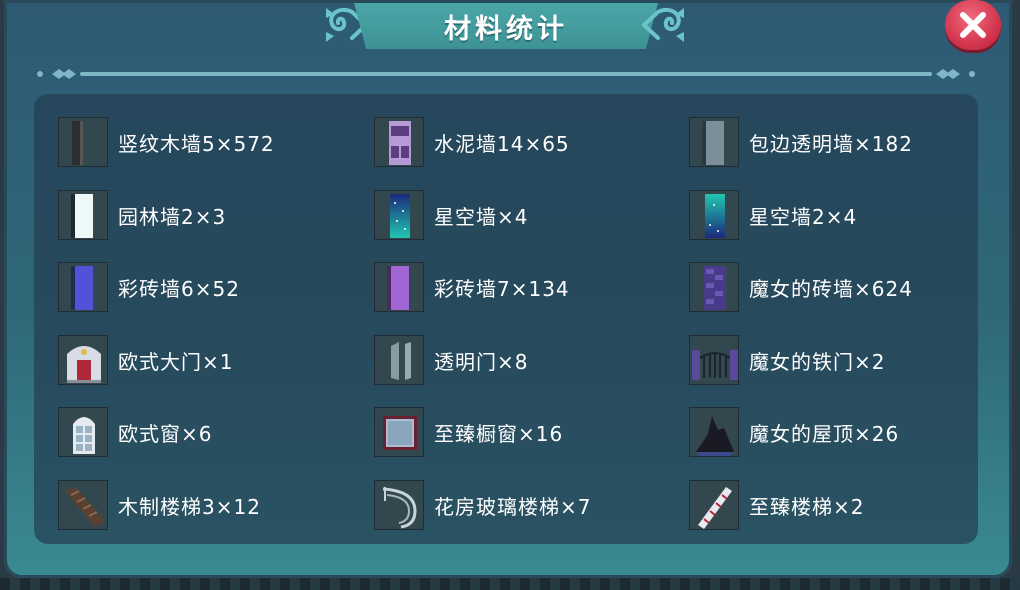 This screenshot has height=590, width=1020. I want to click on material-label: 魔女的屋顶×26, so click(824, 433).